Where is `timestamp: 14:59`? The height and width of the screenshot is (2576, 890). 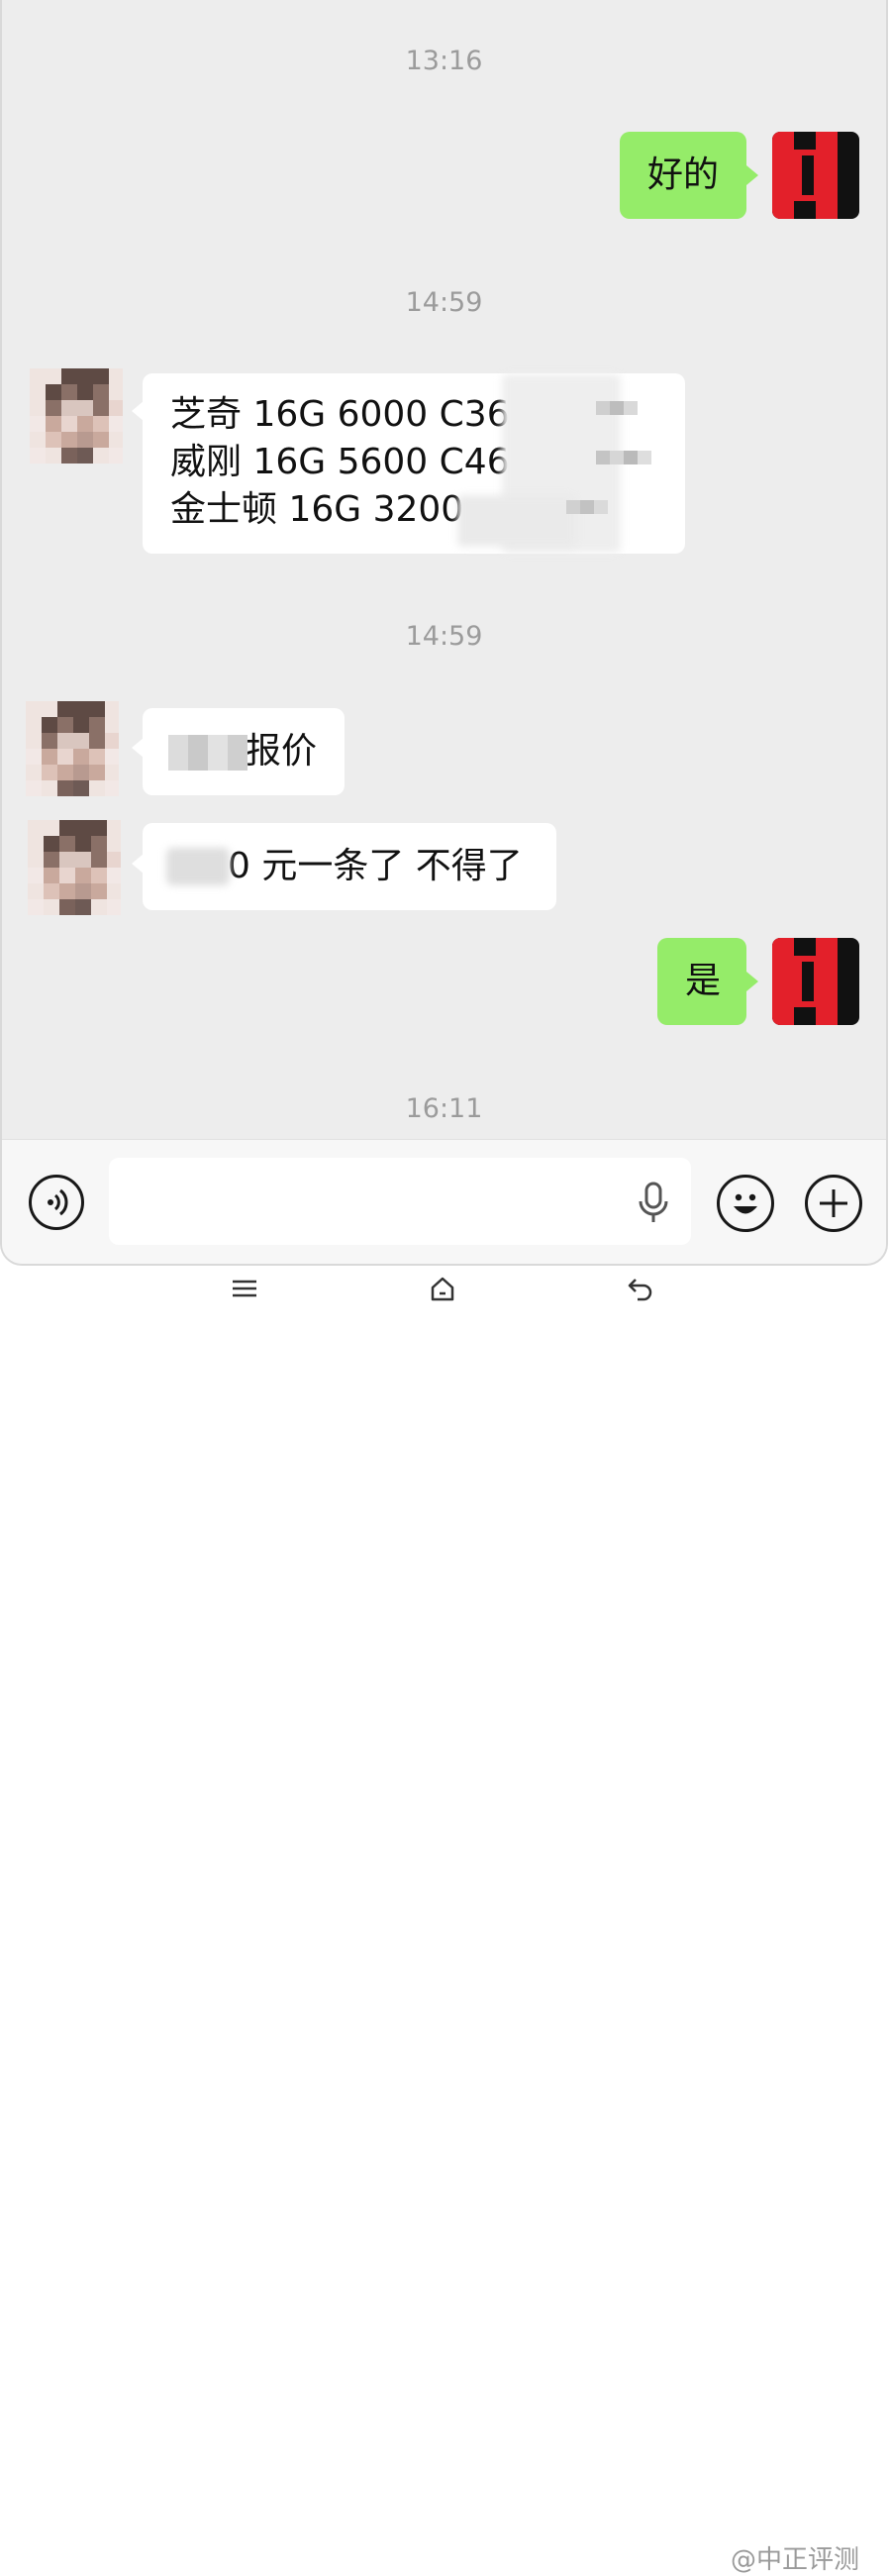 timestamp: 14:59 is located at coordinates (444, 636).